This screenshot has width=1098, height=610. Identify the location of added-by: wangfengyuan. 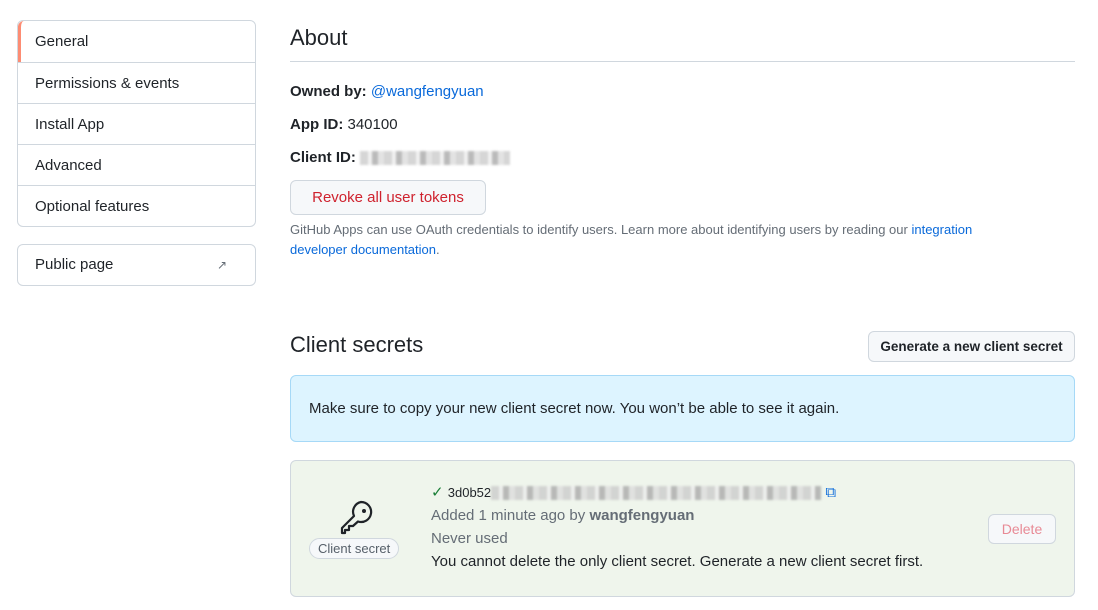
(642, 515).